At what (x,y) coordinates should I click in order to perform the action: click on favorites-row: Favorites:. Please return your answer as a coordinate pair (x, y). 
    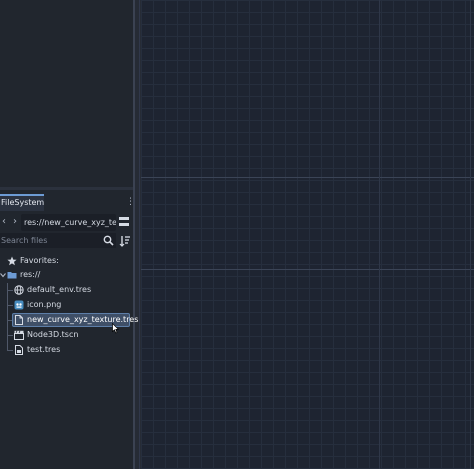
    Looking at the image, I should click on (66, 261).